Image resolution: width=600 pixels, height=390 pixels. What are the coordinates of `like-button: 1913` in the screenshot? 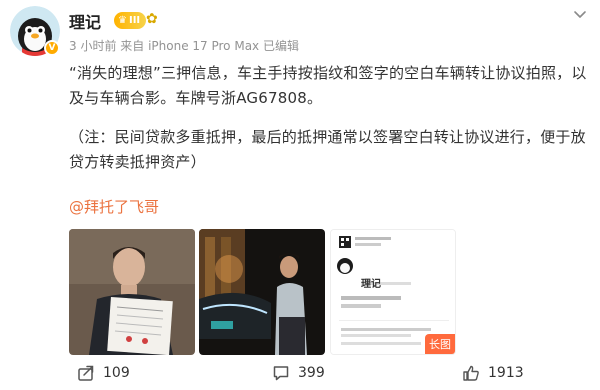 It's located at (493, 373).